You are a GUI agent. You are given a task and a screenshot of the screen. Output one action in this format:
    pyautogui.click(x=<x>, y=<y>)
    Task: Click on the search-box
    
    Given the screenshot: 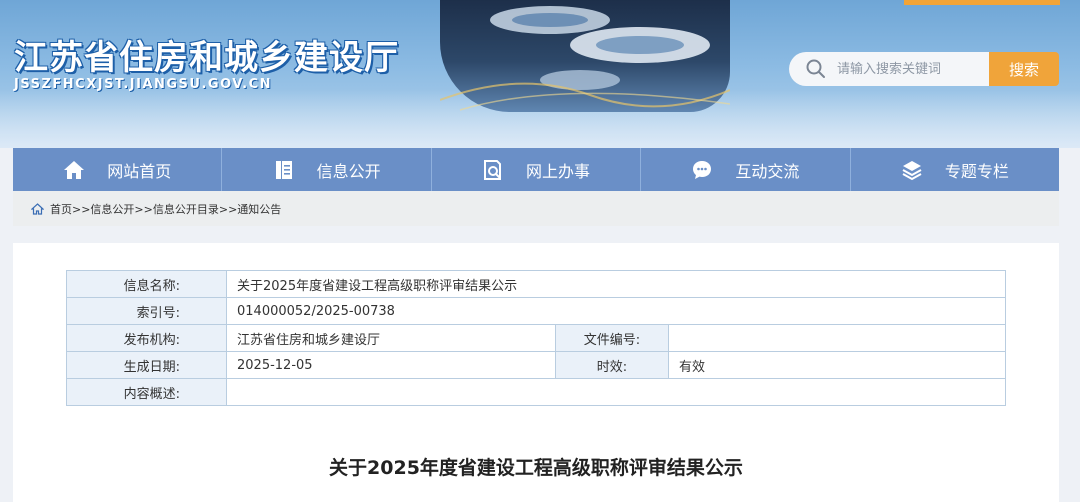 What is the action you would take?
    pyautogui.click(x=889, y=69)
    